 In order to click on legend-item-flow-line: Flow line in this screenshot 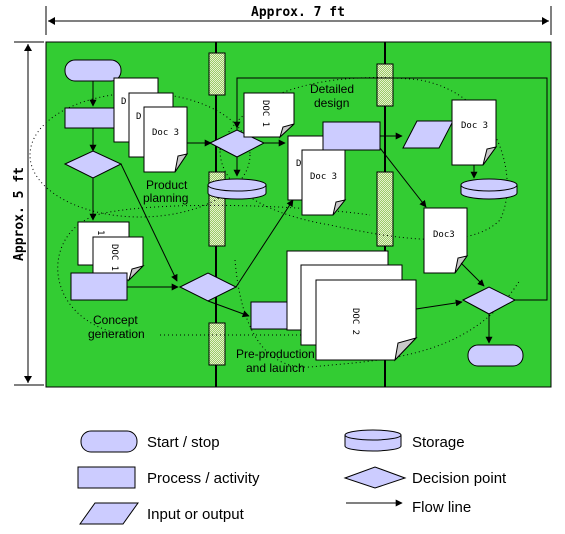, I will do `click(408, 507)`.